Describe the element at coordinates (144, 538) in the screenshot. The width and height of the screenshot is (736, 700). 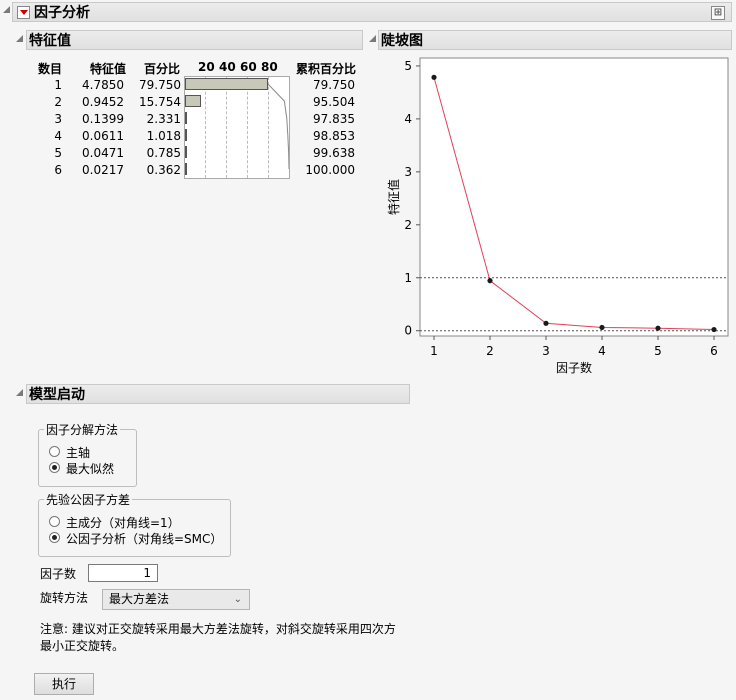
I see `option-common-factor: 公因子分析（对角线=SMC）` at that location.